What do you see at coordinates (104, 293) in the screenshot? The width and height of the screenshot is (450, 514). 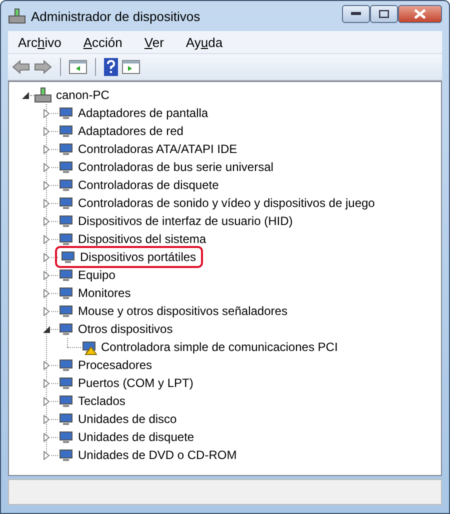 I see `tree-item: Monitores` at bounding box center [104, 293].